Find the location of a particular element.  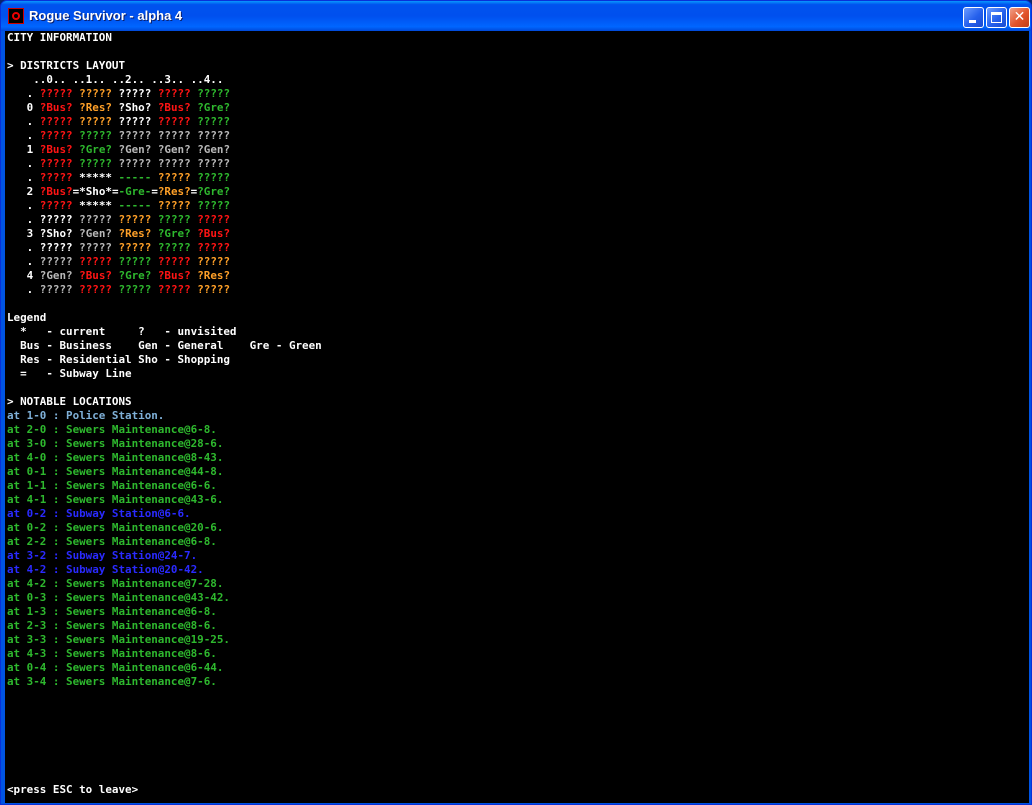

districts-heading: > DISTRICTS LAYOUT is located at coordinates (66, 65).